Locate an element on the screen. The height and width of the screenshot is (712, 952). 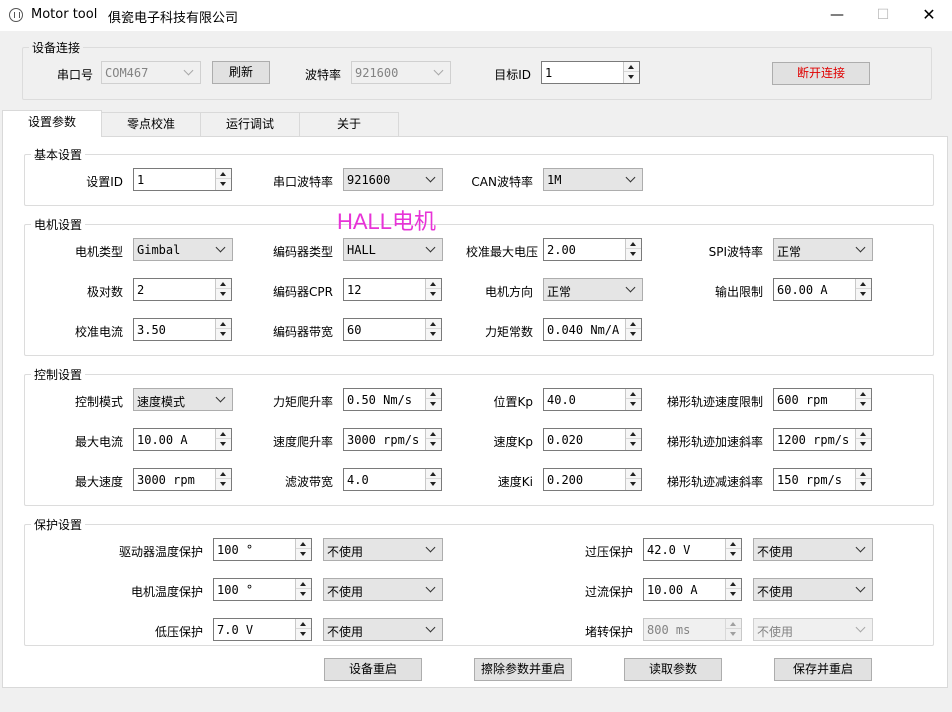
output-limit-input: 60.00 A is located at coordinates (822, 289).